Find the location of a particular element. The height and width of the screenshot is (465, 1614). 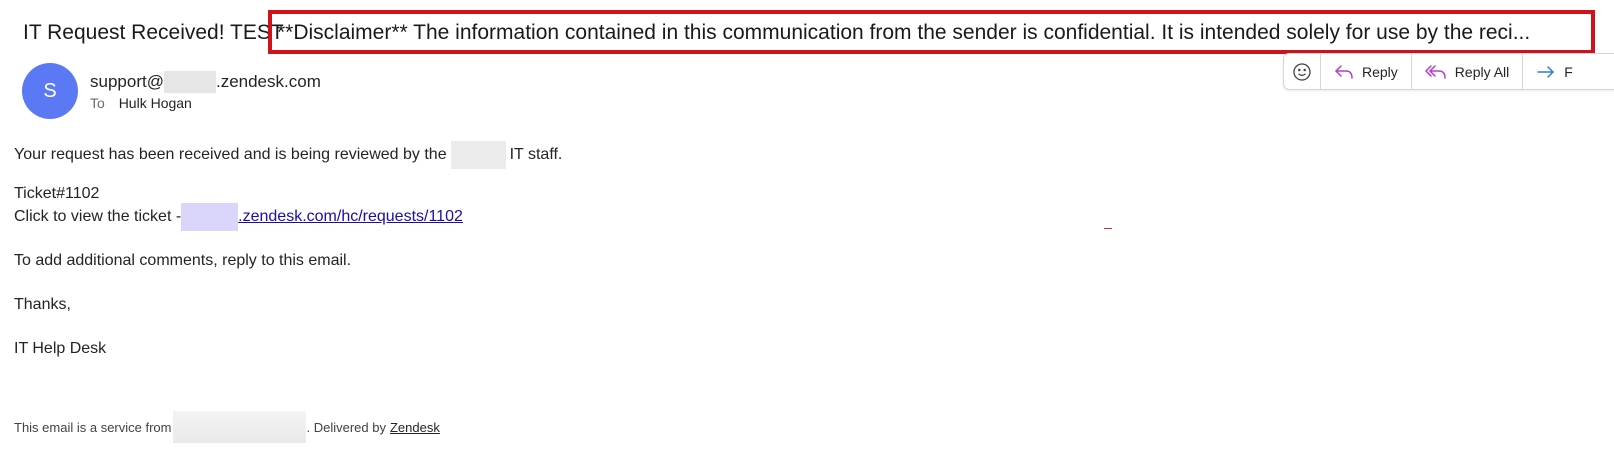

body-signature: IT Help Desk is located at coordinates (60, 348).